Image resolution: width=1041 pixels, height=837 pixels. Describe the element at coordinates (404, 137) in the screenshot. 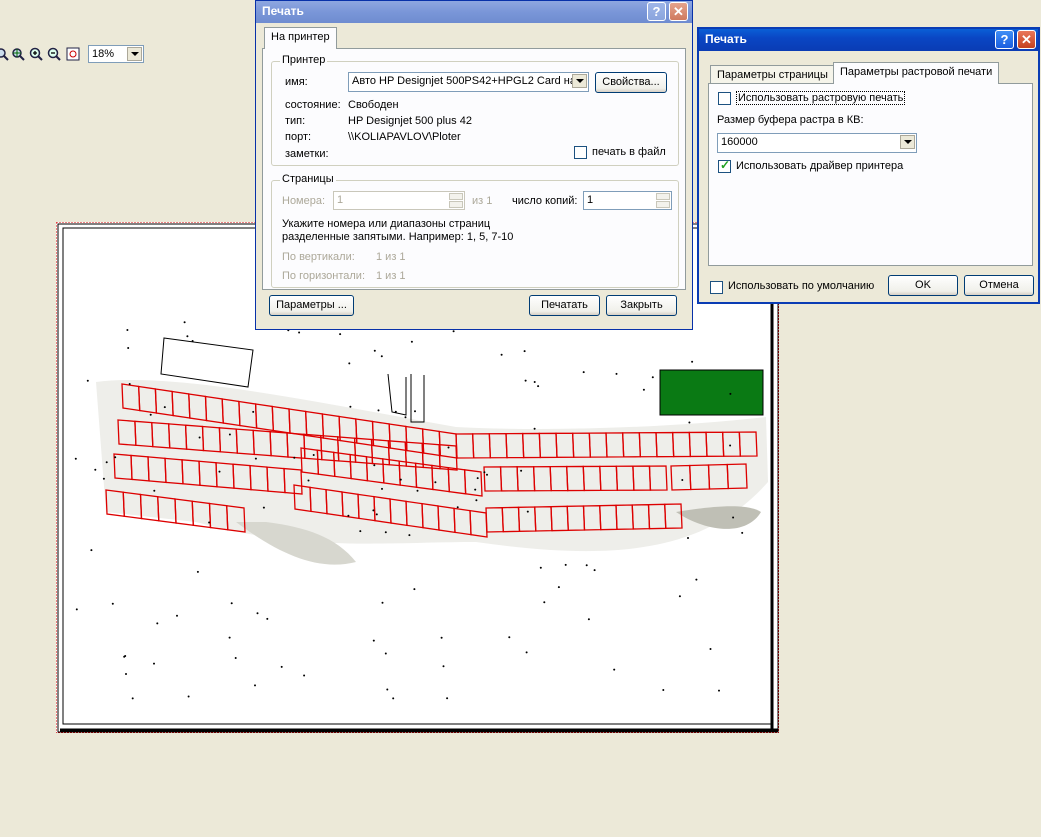

I see `port-value: \\KOLIAPAVLOV\Ploter` at that location.